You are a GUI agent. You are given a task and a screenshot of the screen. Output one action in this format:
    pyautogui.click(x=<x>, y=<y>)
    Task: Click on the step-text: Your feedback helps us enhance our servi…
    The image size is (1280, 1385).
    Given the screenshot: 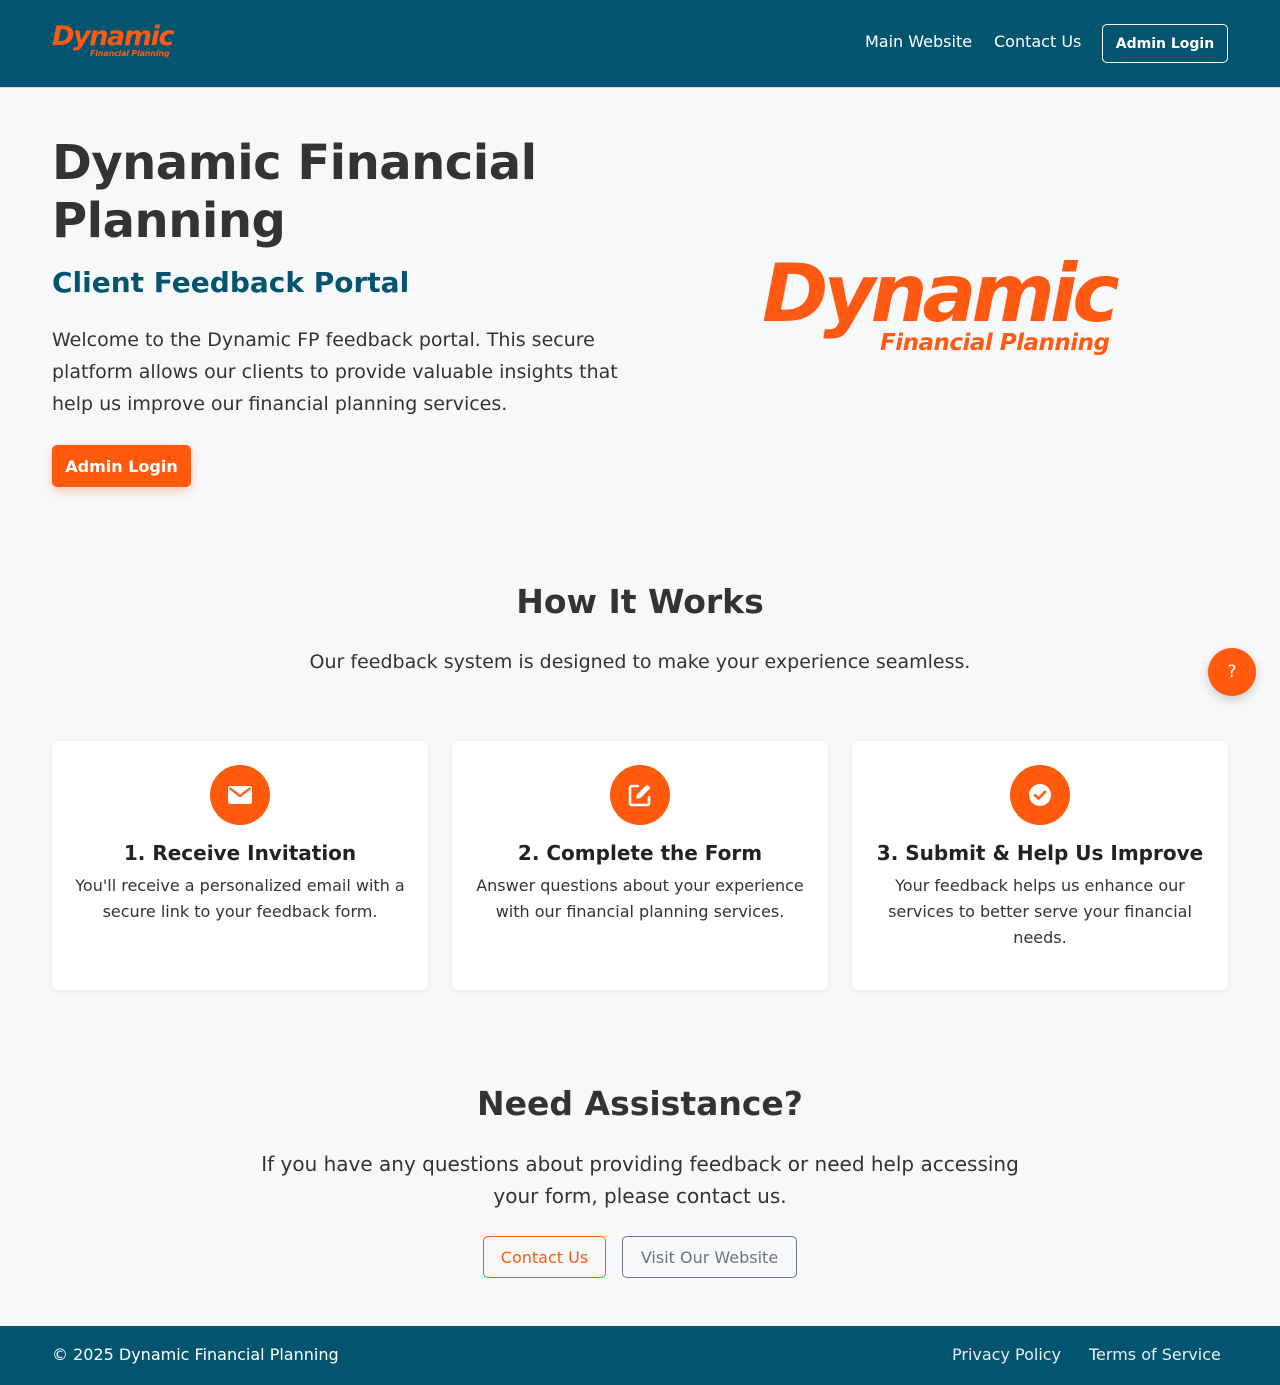 What is the action you would take?
    pyautogui.click(x=1040, y=911)
    